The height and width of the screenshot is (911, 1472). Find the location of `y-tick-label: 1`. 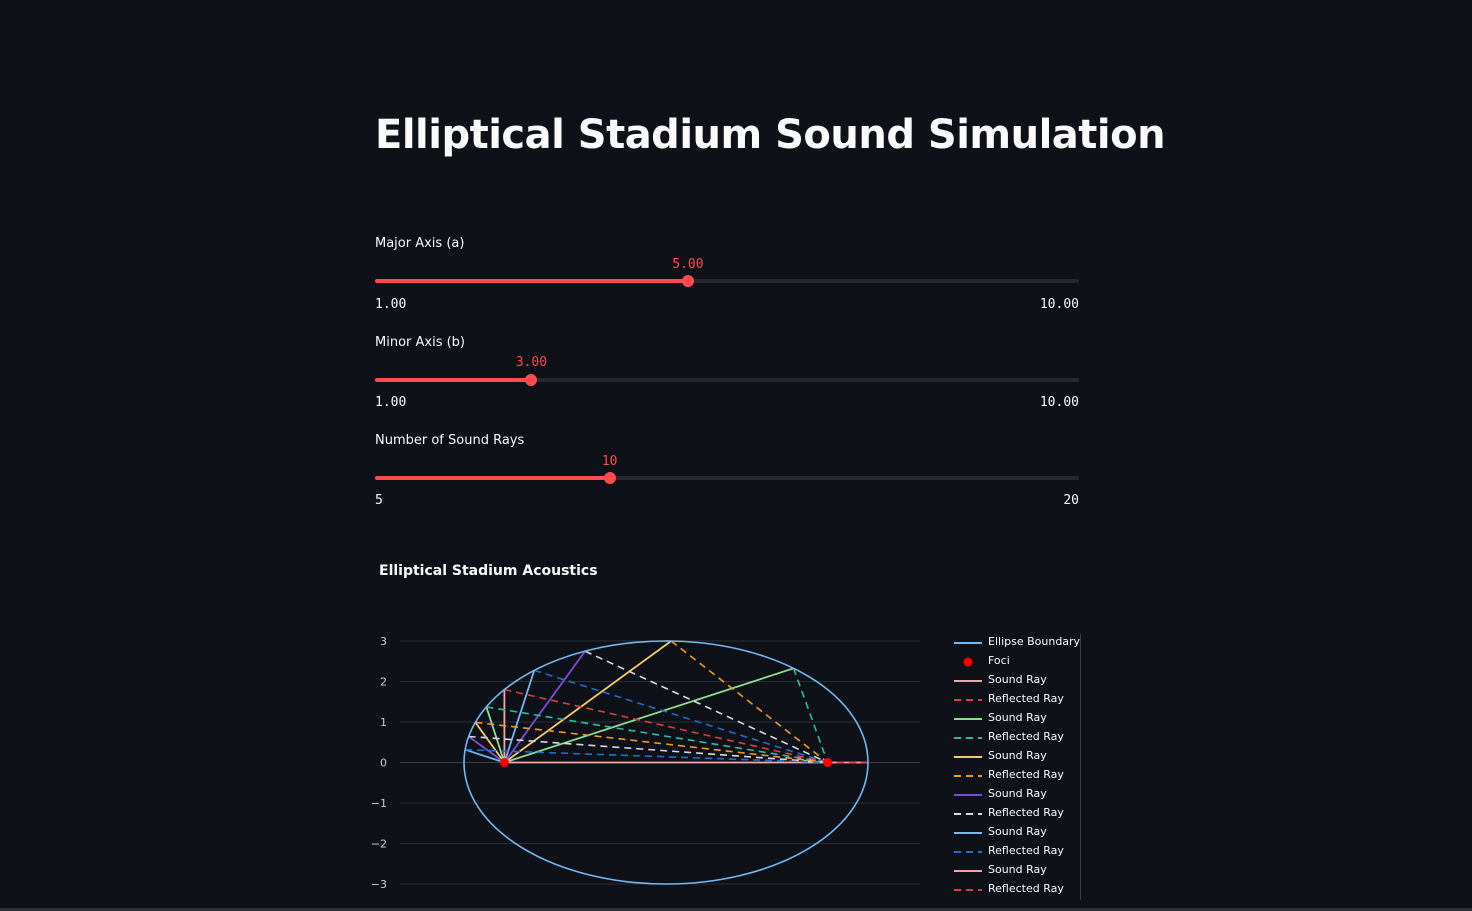

y-tick-label: 1 is located at coordinates (383, 722).